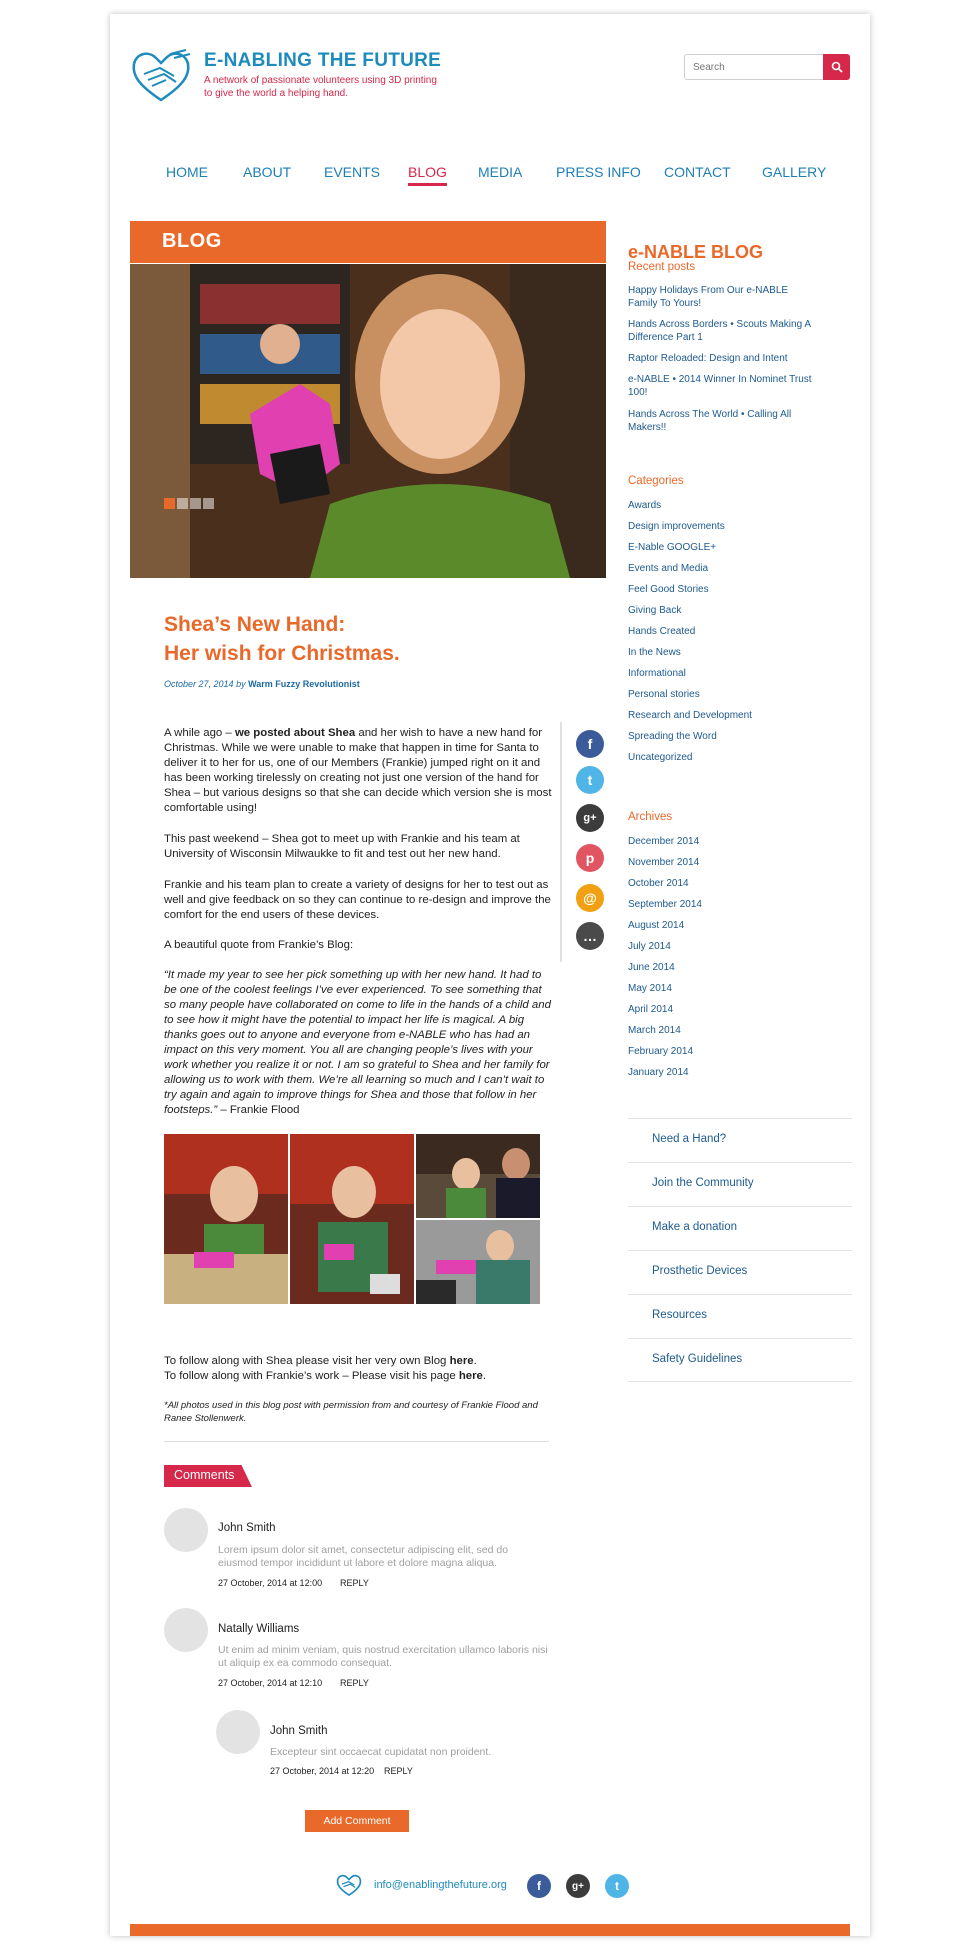 Image resolution: width=979 pixels, height=1952 pixels. Describe the element at coordinates (723, 715) in the screenshot. I see `category-link: Research and Development` at that location.